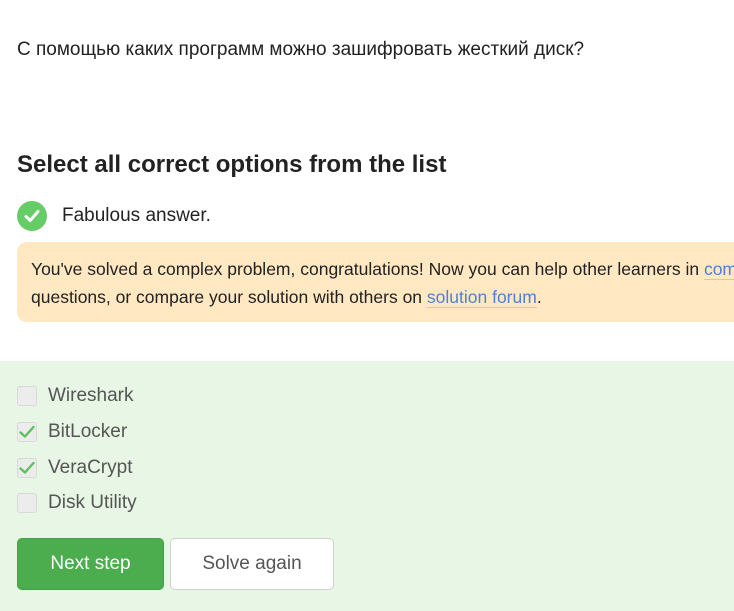  Describe the element at coordinates (136, 215) in the screenshot. I see `feedback-text: Fabulous answer.` at that location.